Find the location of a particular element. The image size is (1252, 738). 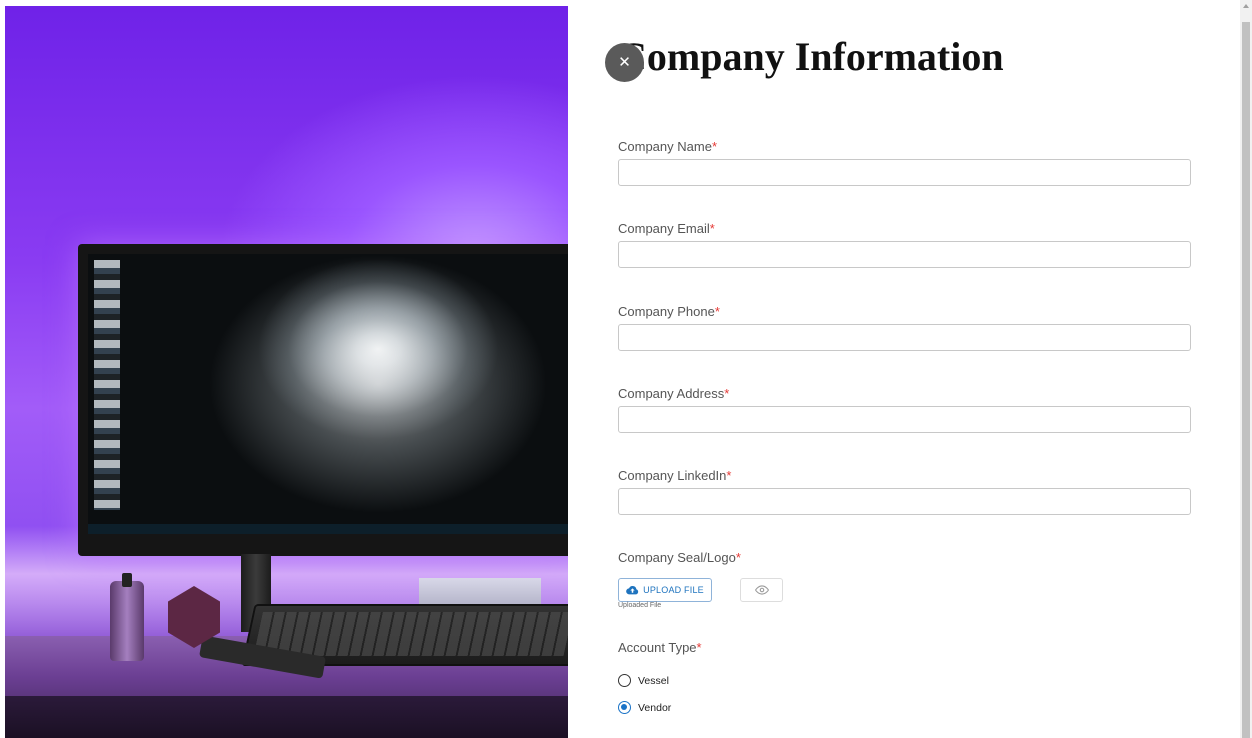

scroll-thumb is located at coordinates (1246, 380).